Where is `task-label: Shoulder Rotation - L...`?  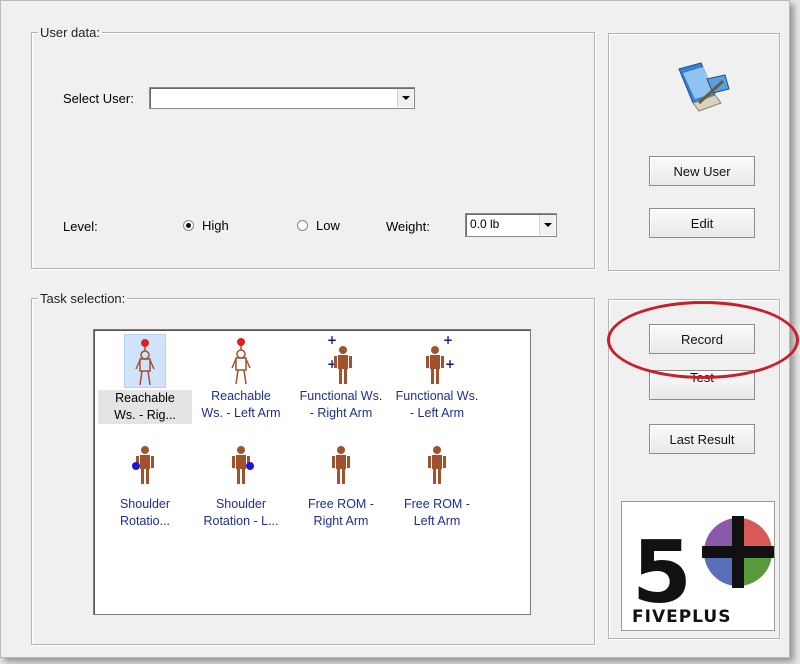
task-label: Shoulder Rotation - L... is located at coordinates (241, 512).